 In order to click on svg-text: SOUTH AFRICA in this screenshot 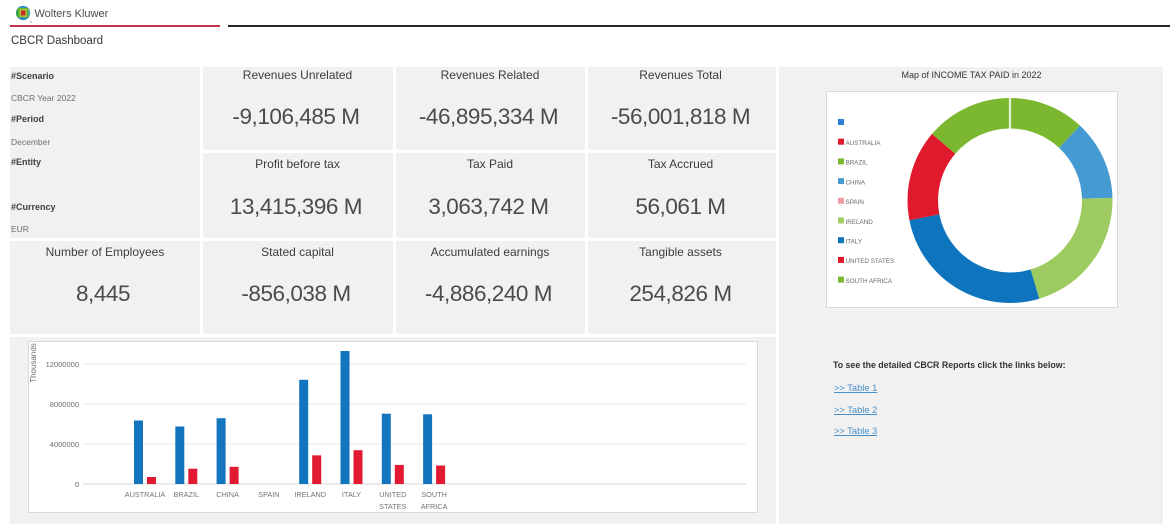, I will do `click(869, 281)`.